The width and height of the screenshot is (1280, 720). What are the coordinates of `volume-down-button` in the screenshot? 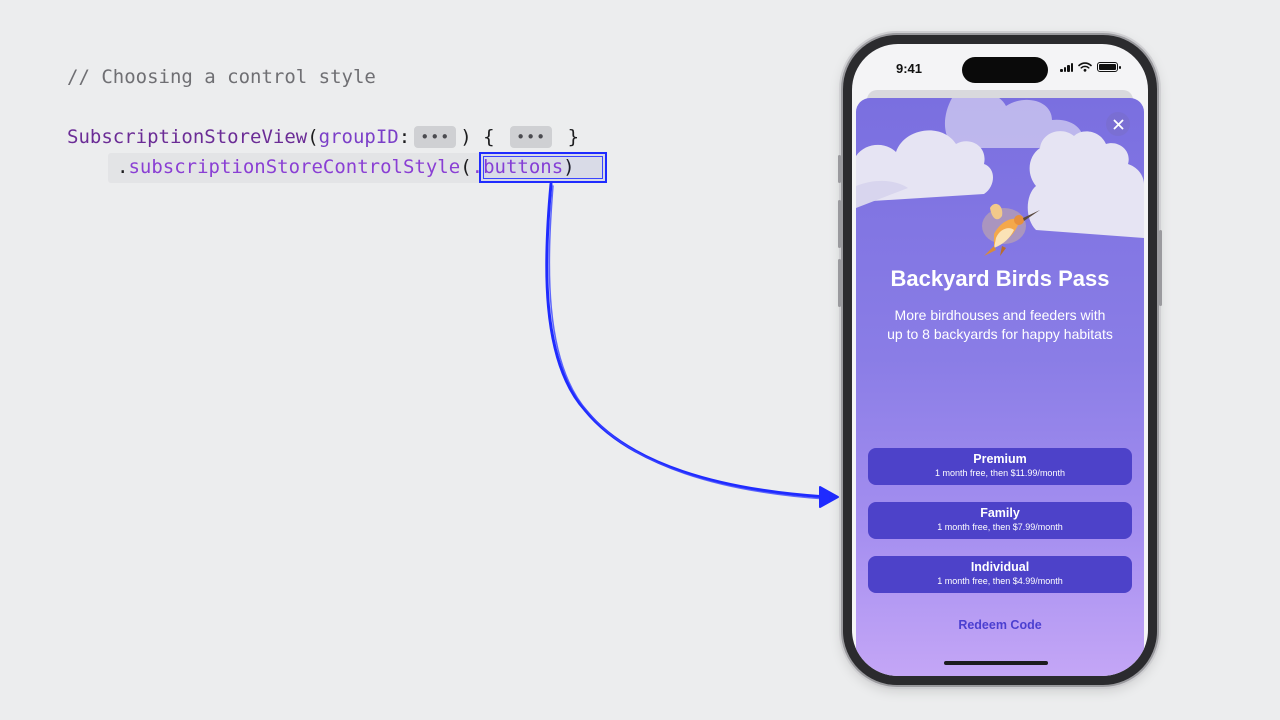 It's located at (839, 283).